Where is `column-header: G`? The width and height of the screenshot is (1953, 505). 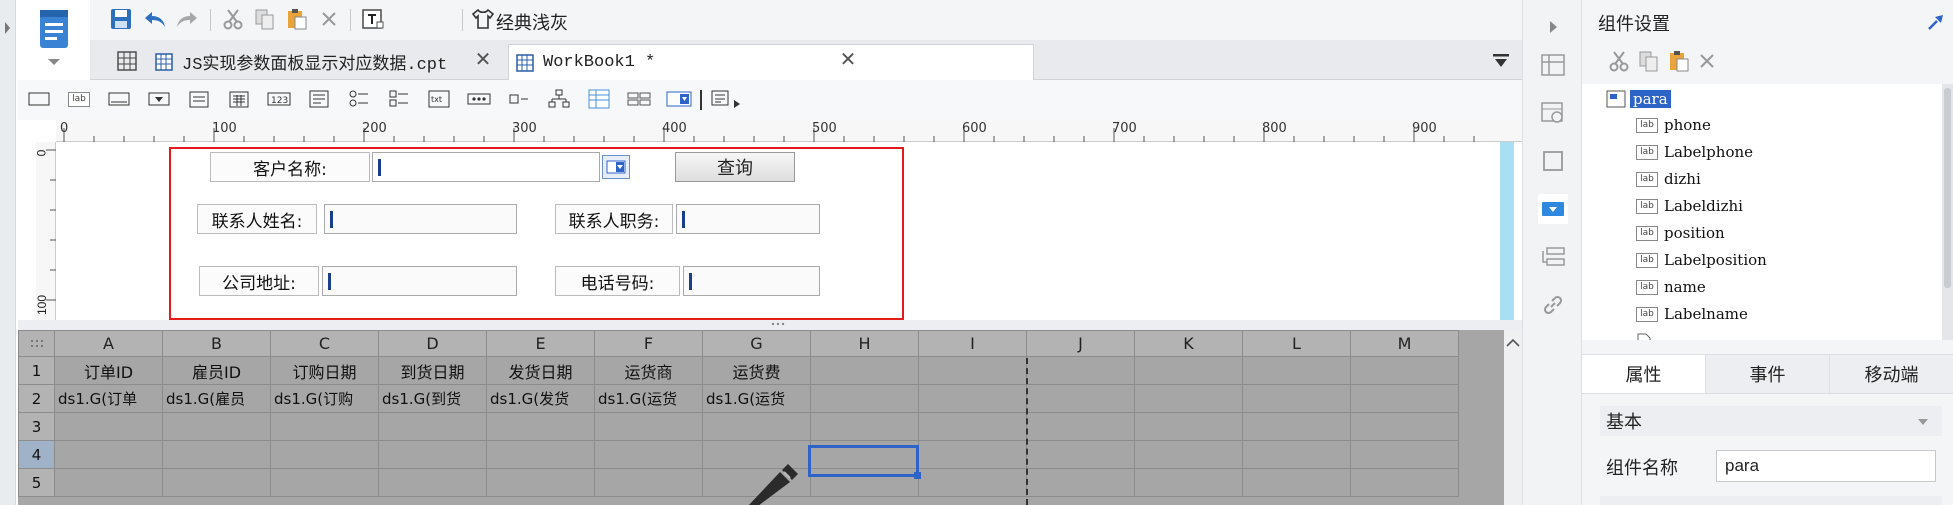
column-header: G is located at coordinates (756, 343).